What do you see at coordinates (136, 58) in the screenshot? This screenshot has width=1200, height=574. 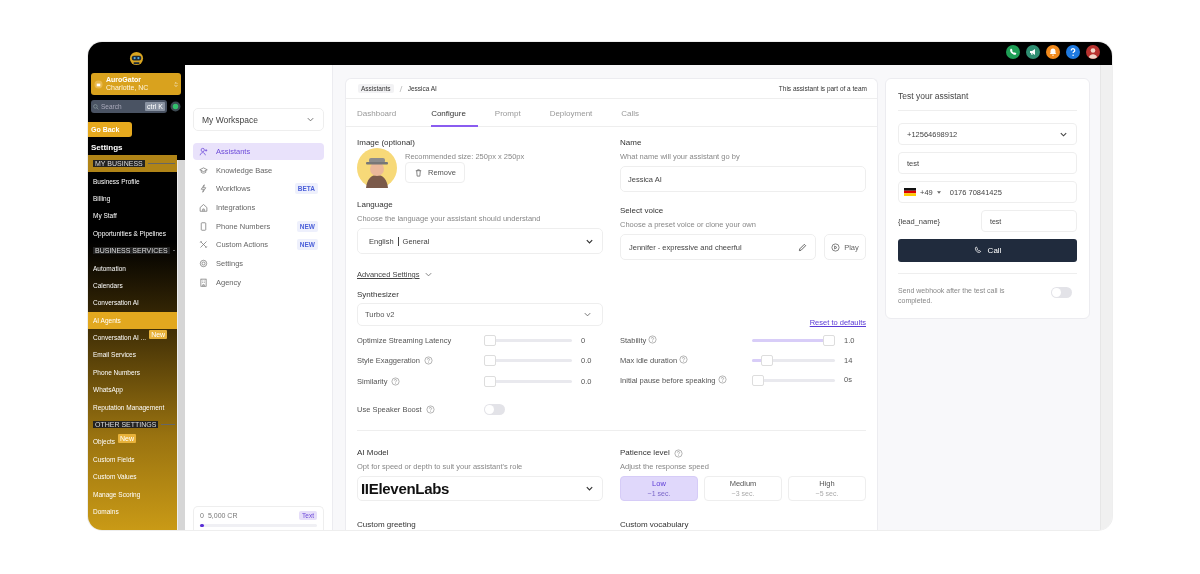 I see `robot-logo-icon` at bounding box center [136, 58].